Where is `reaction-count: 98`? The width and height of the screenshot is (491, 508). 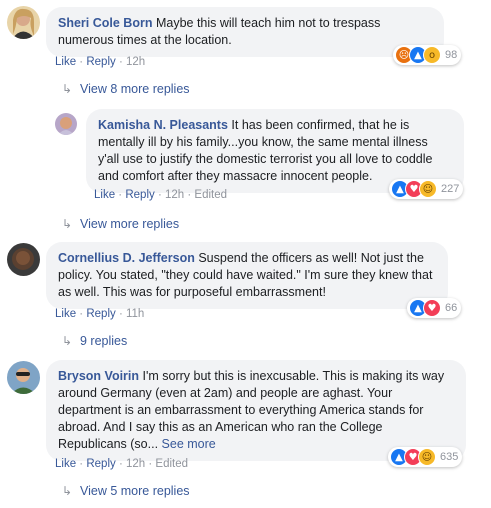
reaction-count: 98 is located at coordinates (451, 55).